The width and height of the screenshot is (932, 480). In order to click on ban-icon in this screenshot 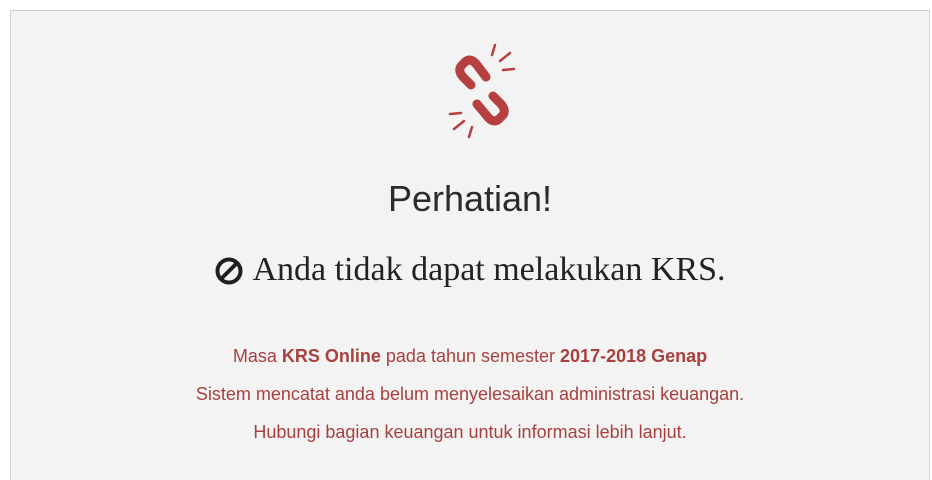, I will do `click(229, 271)`.